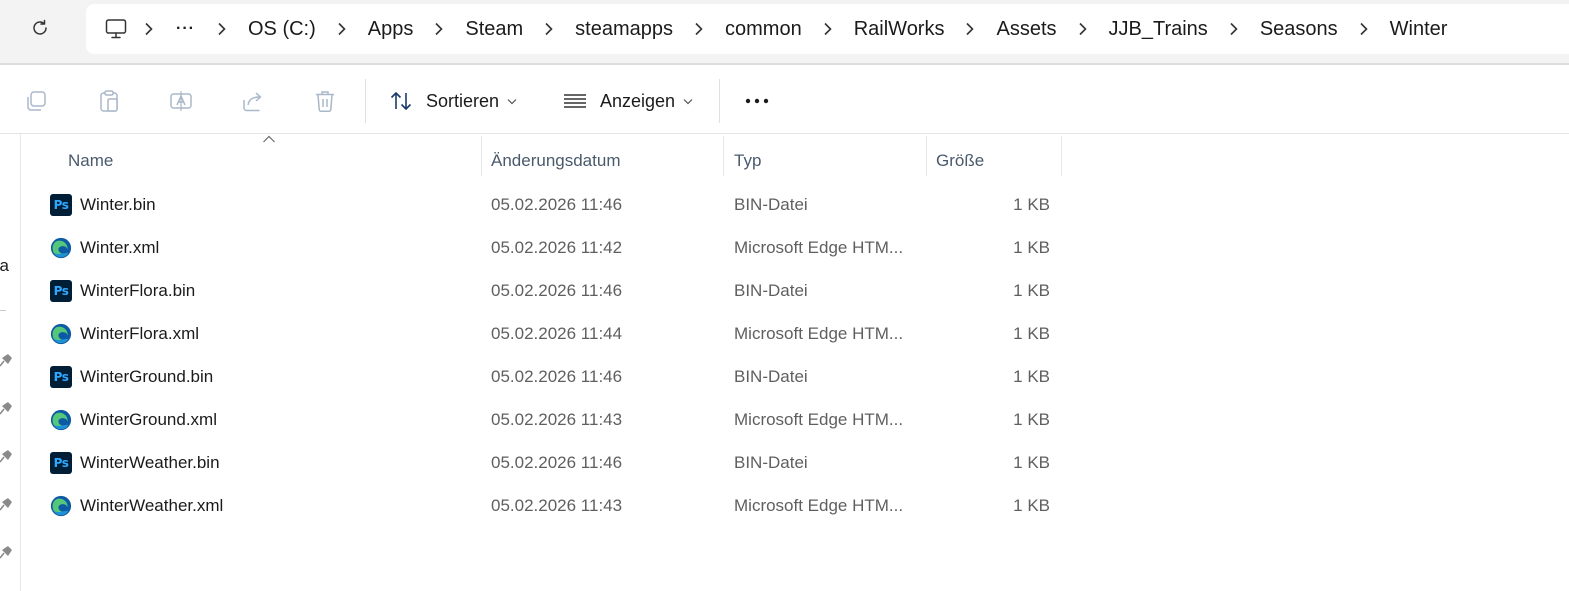 The width and height of the screenshot is (1569, 591). I want to click on view-button: Anzeigen, so click(627, 101).